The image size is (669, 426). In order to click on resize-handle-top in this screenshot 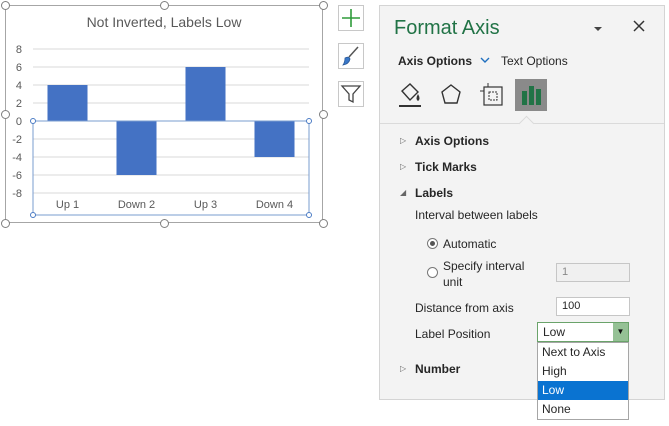, I will do `click(164, 5)`.